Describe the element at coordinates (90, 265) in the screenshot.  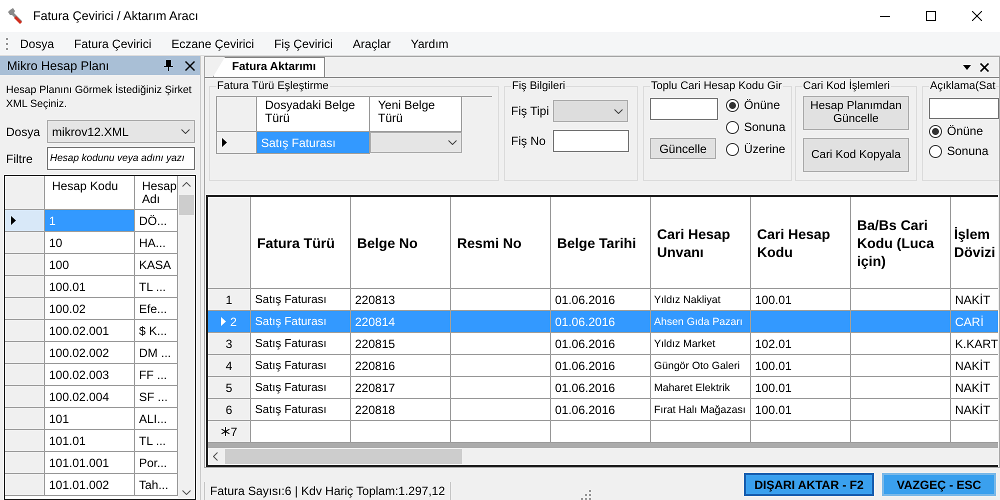
I see `table-cell: 100` at that location.